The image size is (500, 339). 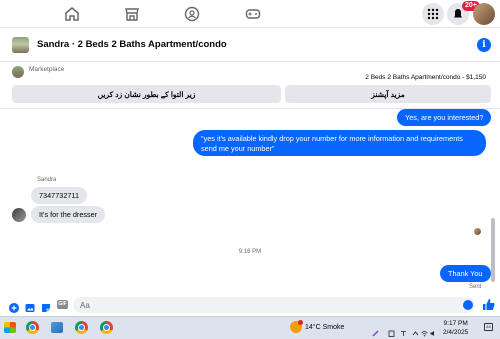 What do you see at coordinates (46, 306) in the screenshot?
I see `sticker-icon` at bounding box center [46, 306].